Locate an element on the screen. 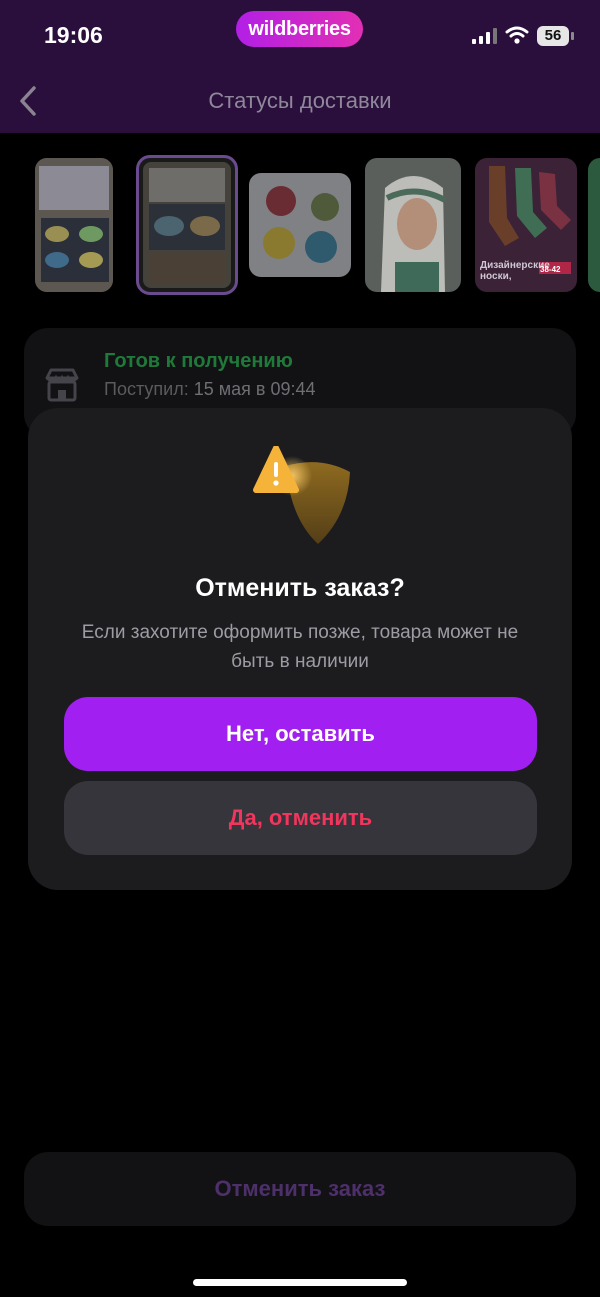 The height and width of the screenshot is (1297, 600). arrived-value: 15 мая в 09:44 is located at coordinates (254, 389).